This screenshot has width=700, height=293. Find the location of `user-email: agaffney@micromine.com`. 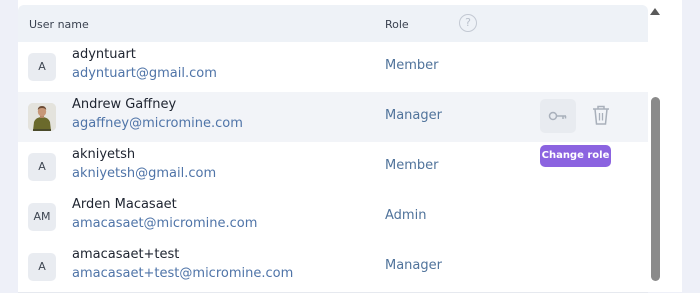

user-email: agaffney@micromine.com is located at coordinates (157, 123).